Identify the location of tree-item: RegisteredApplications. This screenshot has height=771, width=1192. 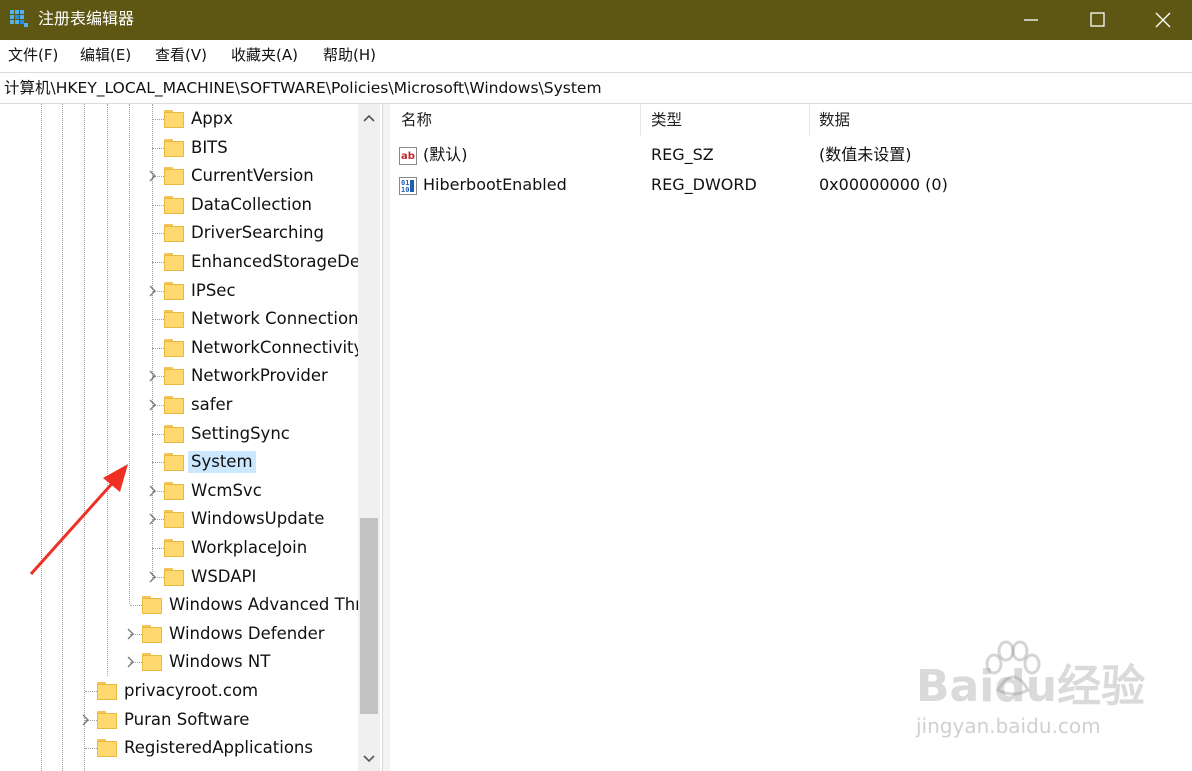
(180, 748).